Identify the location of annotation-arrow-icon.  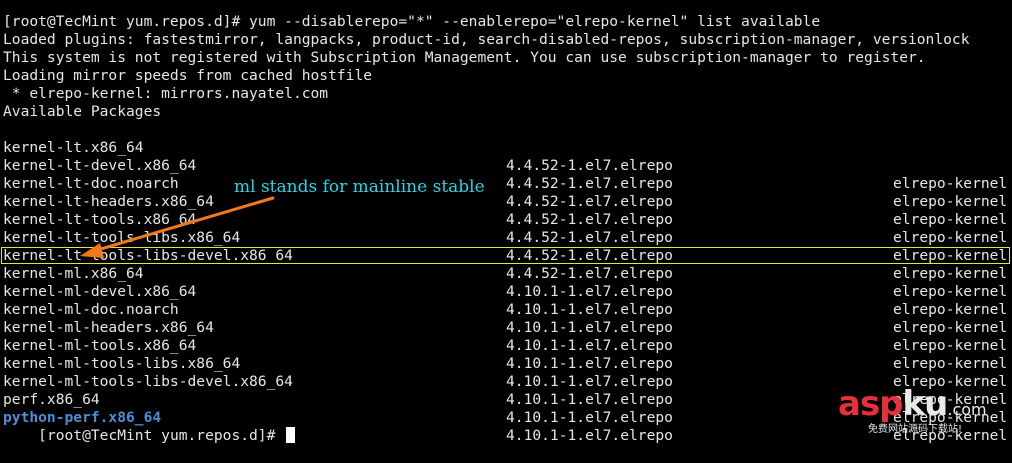
(177, 227).